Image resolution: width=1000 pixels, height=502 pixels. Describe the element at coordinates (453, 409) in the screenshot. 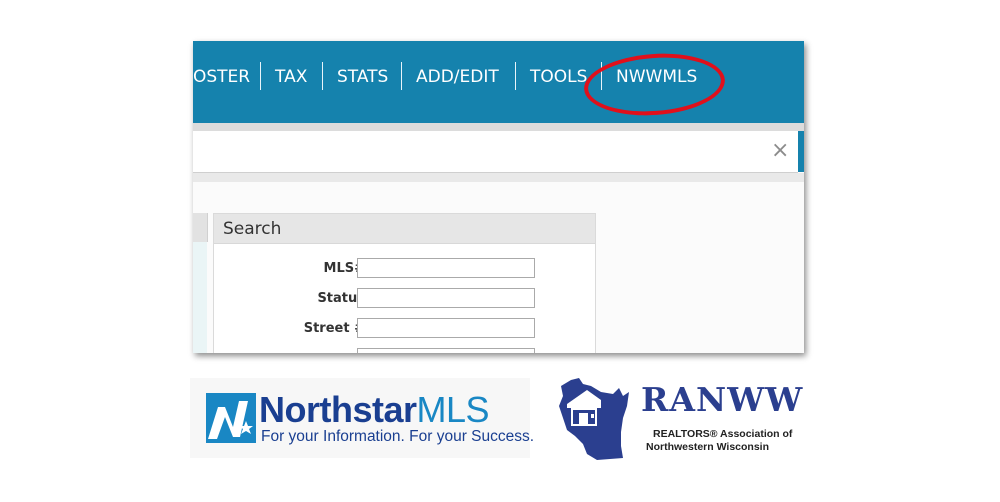

I see `northstar-mls: MLS` at that location.